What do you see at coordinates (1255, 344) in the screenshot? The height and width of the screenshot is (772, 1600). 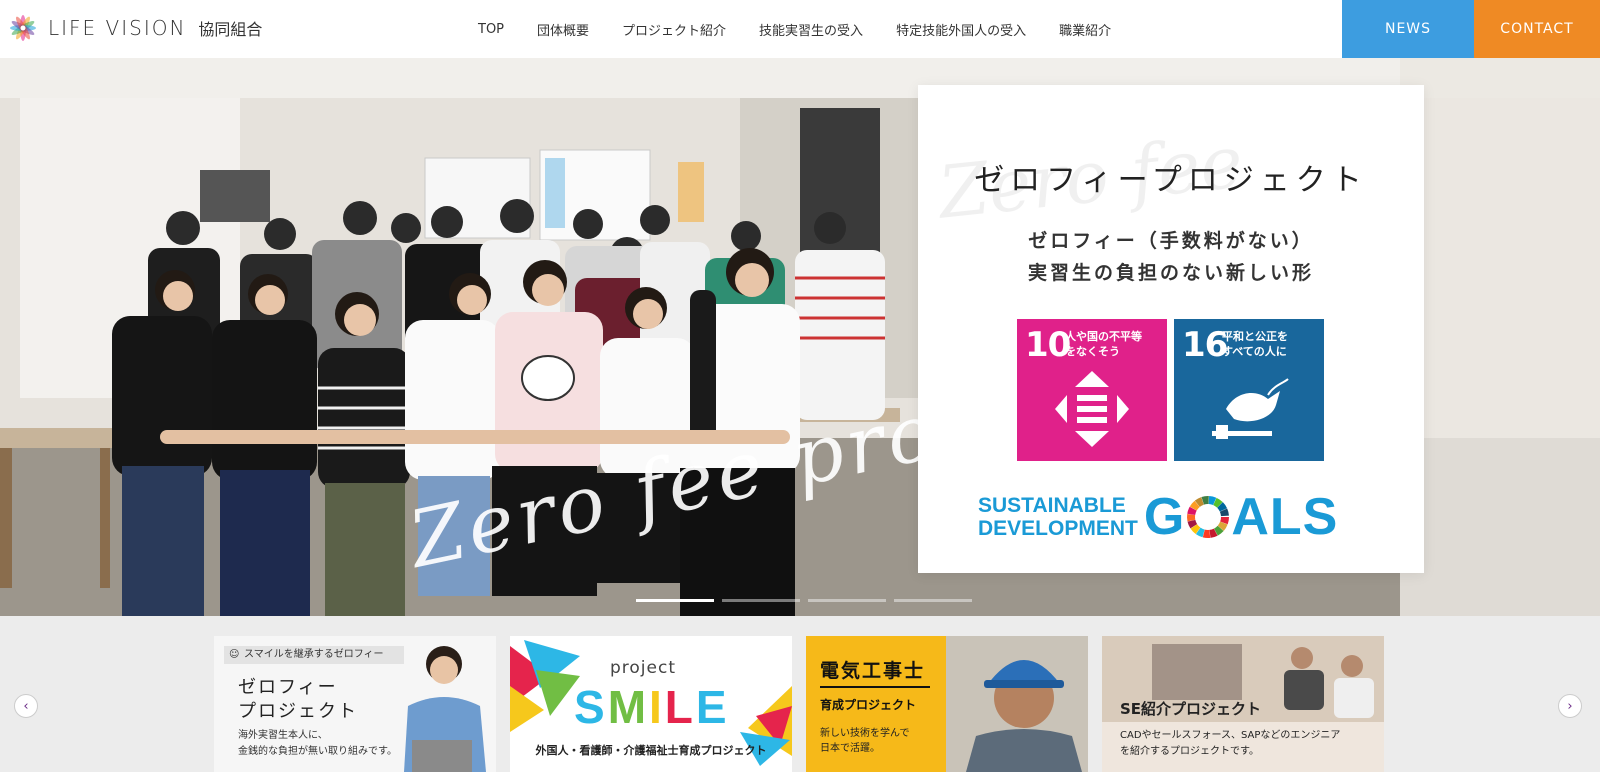 I see `sdg-16-label: 平和と公正を すべての人に` at bounding box center [1255, 344].